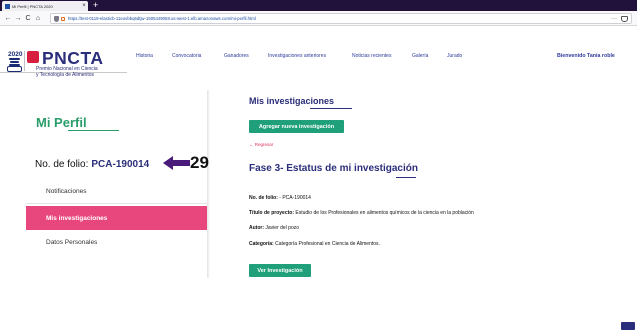  I want to click on menu-item-convocatoria: Convocatoria, so click(186, 56).